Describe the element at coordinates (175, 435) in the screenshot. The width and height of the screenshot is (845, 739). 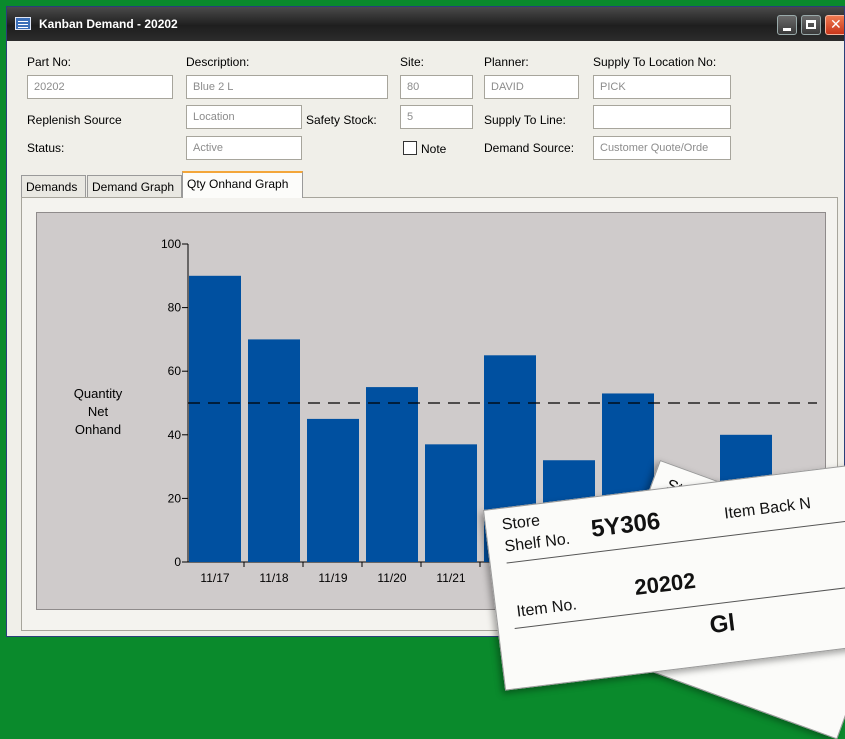
I see `y-tick-label: 40` at that location.